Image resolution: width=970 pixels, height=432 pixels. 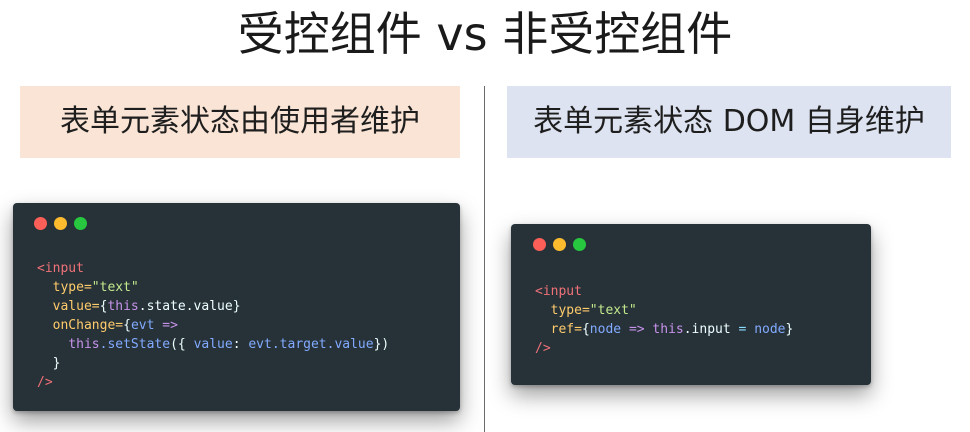 I want to click on code-token: .input, so click(x=707, y=329).